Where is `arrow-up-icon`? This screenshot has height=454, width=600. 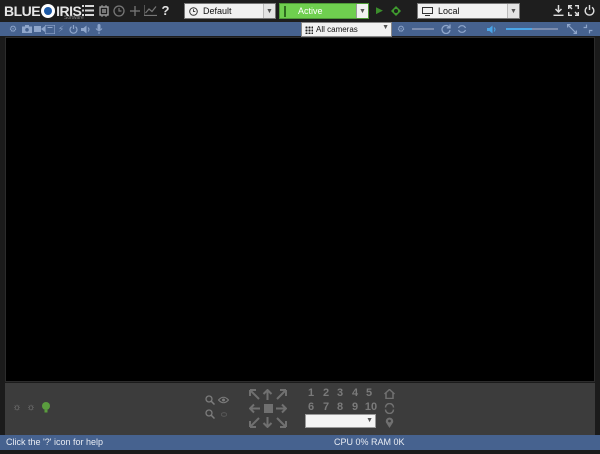
arrow-up-icon is located at coordinates (267, 394).